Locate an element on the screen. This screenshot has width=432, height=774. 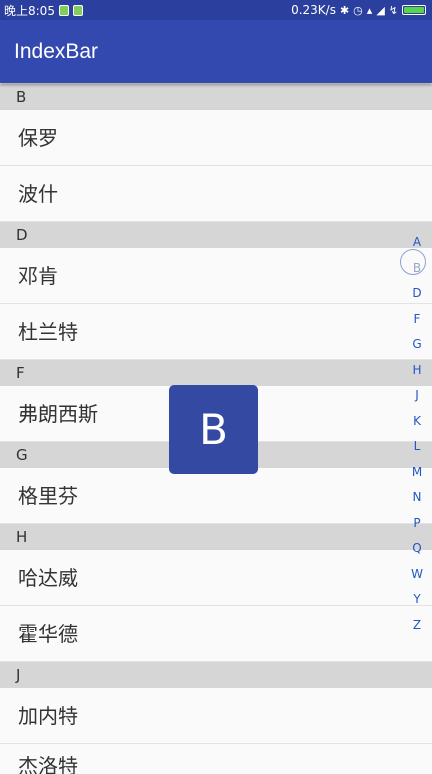
index-letter-d: D is located at coordinates (417, 294).